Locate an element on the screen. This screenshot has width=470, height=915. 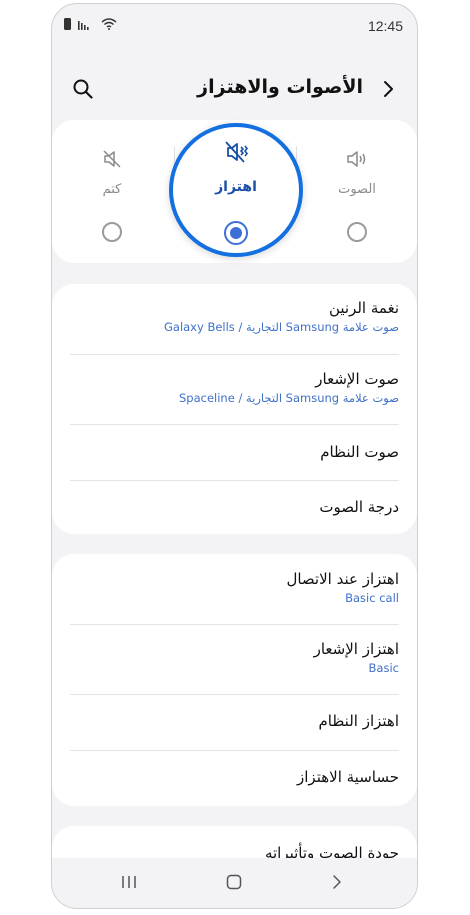
page-title: الأصوات والاهتزاز is located at coordinates (280, 87).